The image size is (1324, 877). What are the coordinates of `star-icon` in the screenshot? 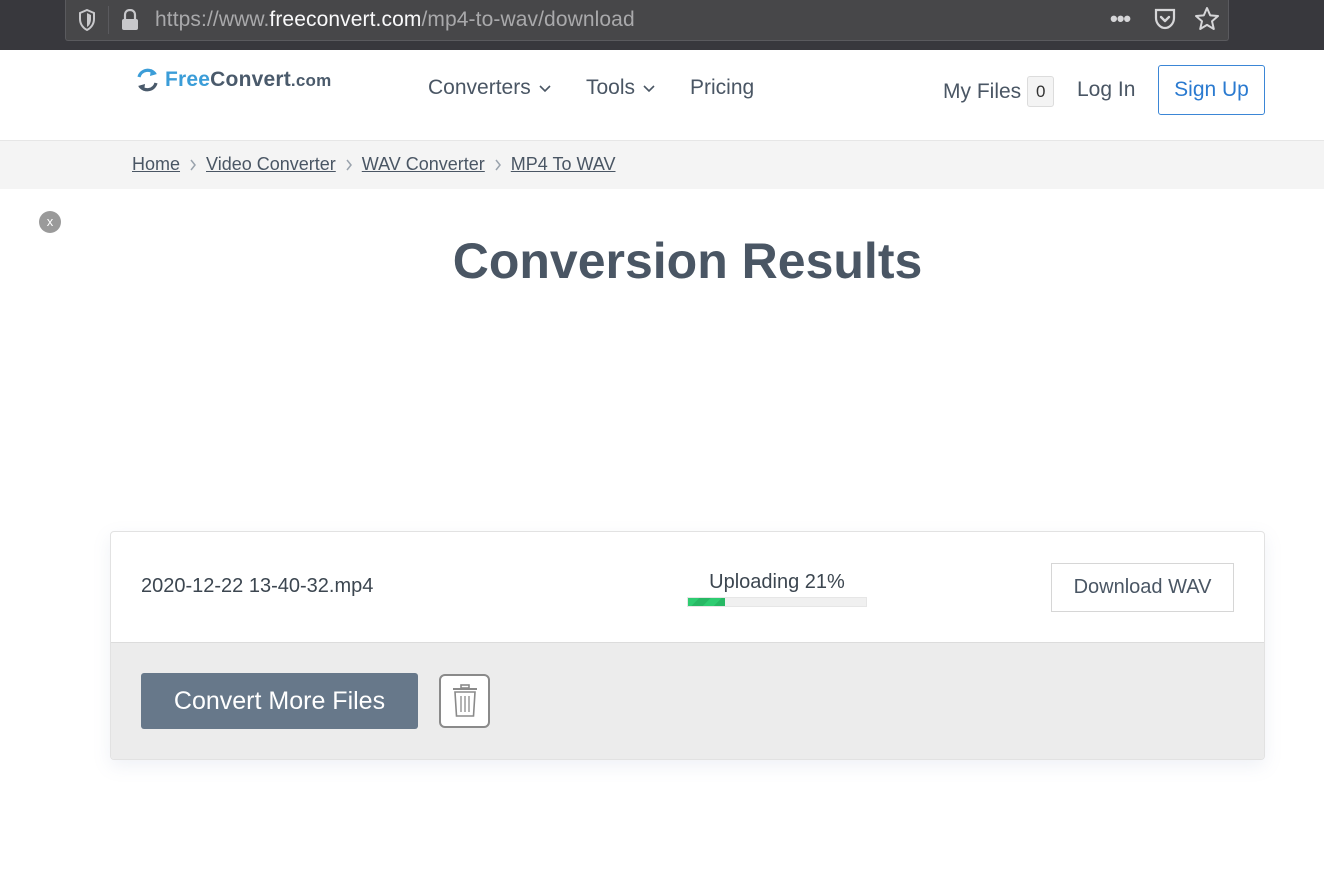 It's located at (1207, 19).